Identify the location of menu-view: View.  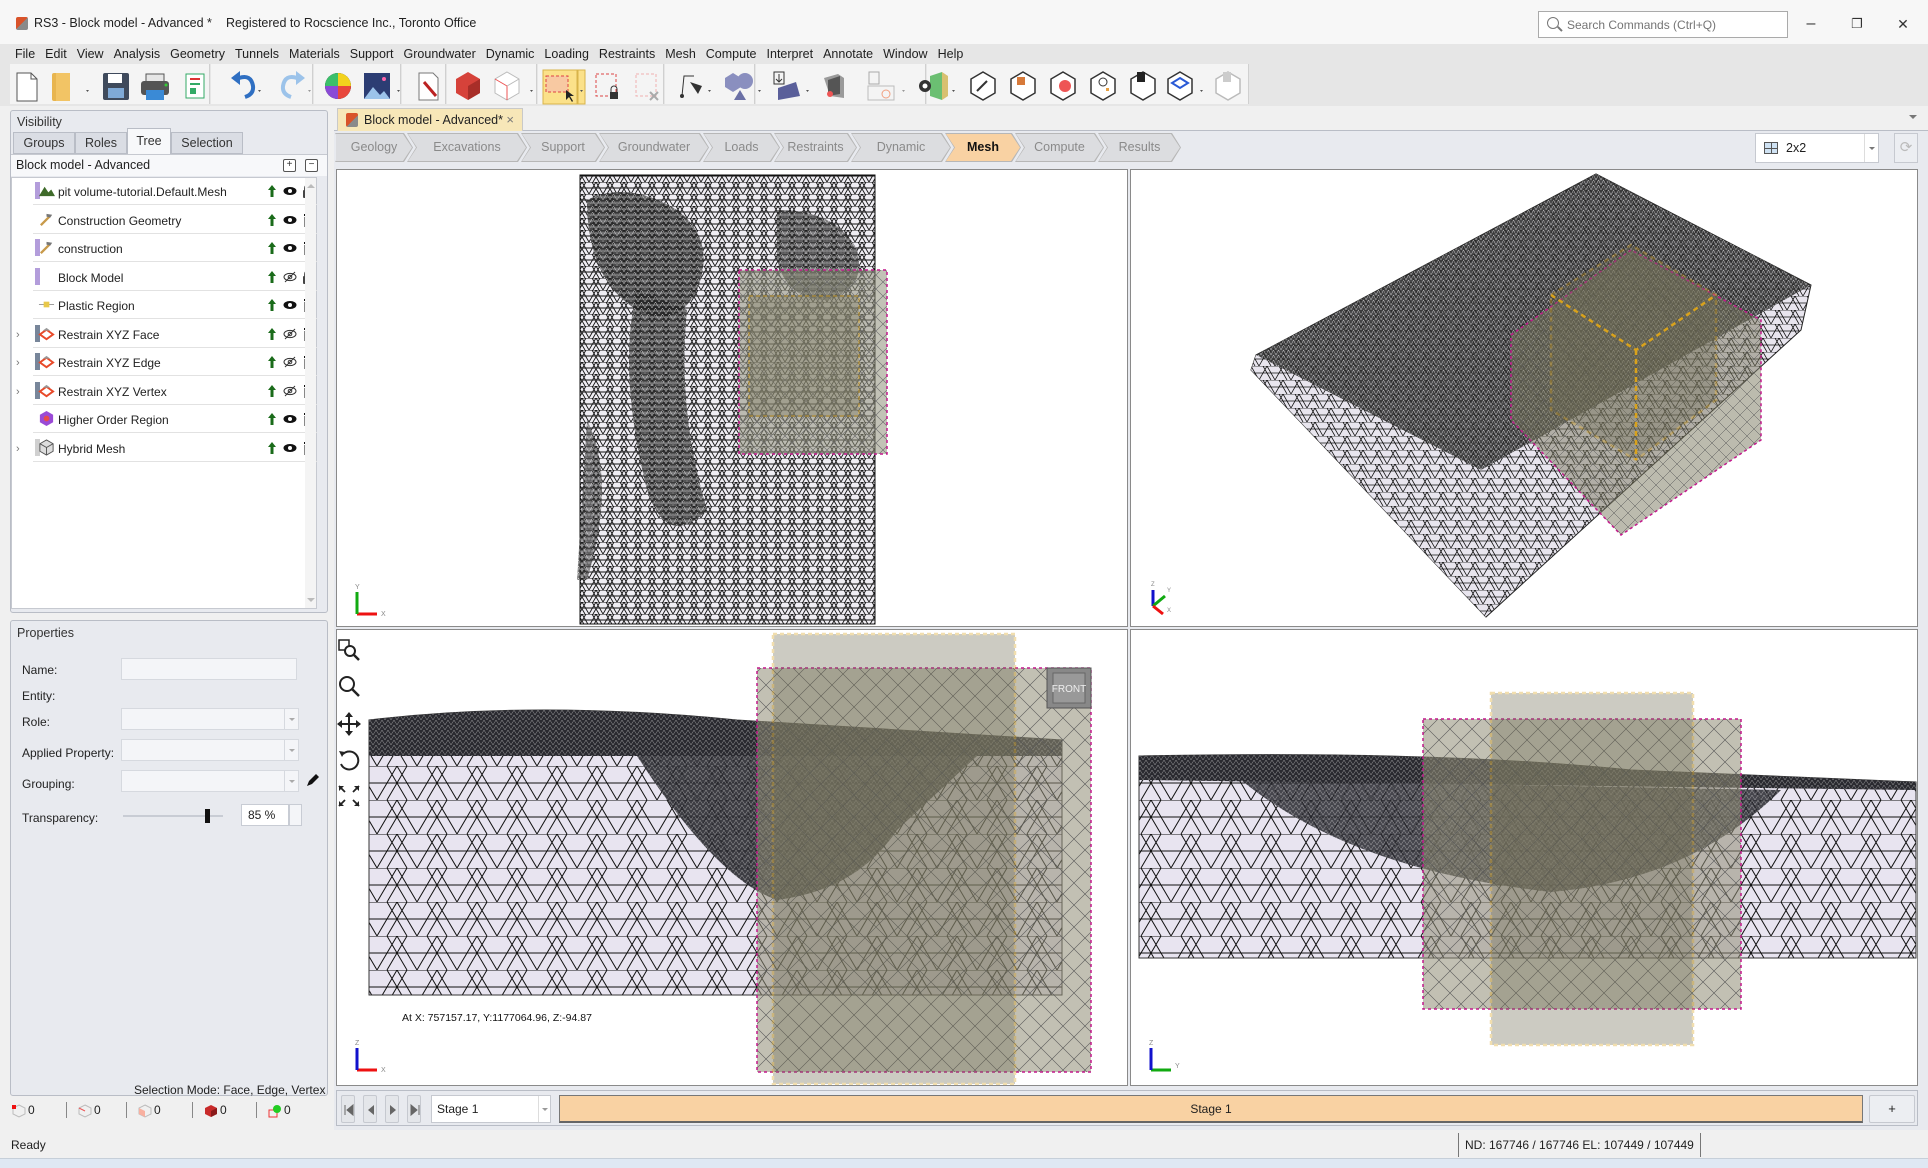
(90, 54).